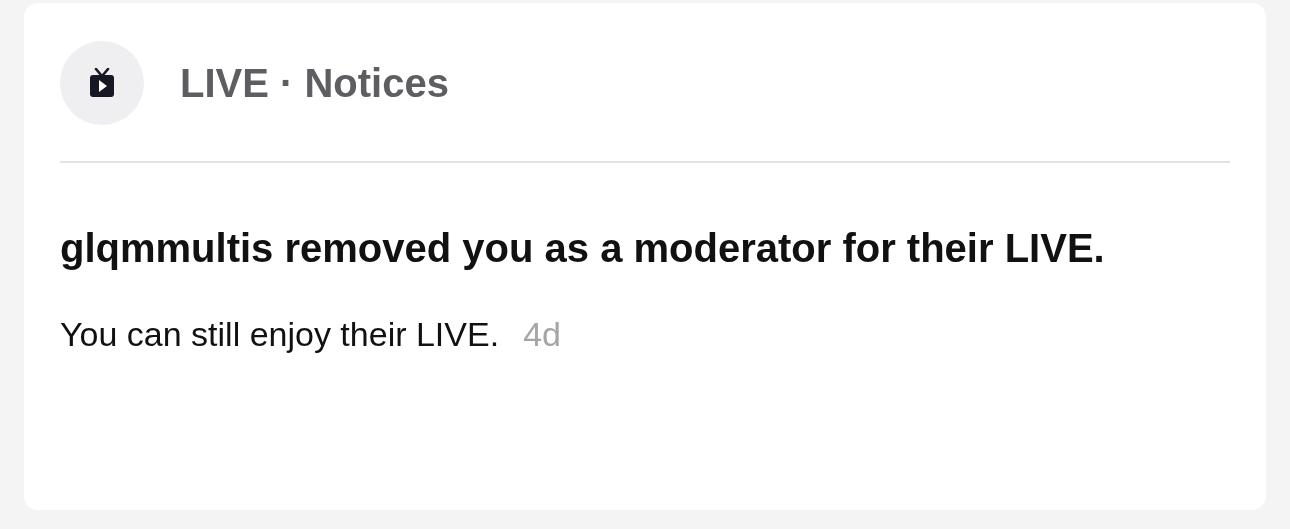 This screenshot has height=529, width=1290. I want to click on notice-time: 4d, so click(542, 334).